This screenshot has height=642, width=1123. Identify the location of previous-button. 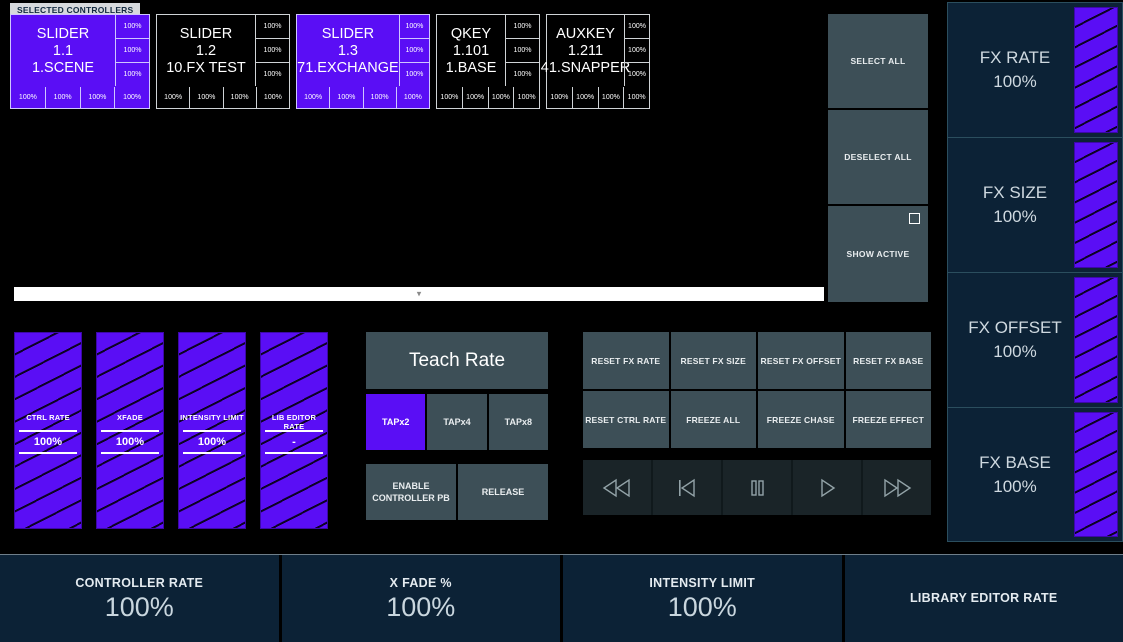
(687, 487).